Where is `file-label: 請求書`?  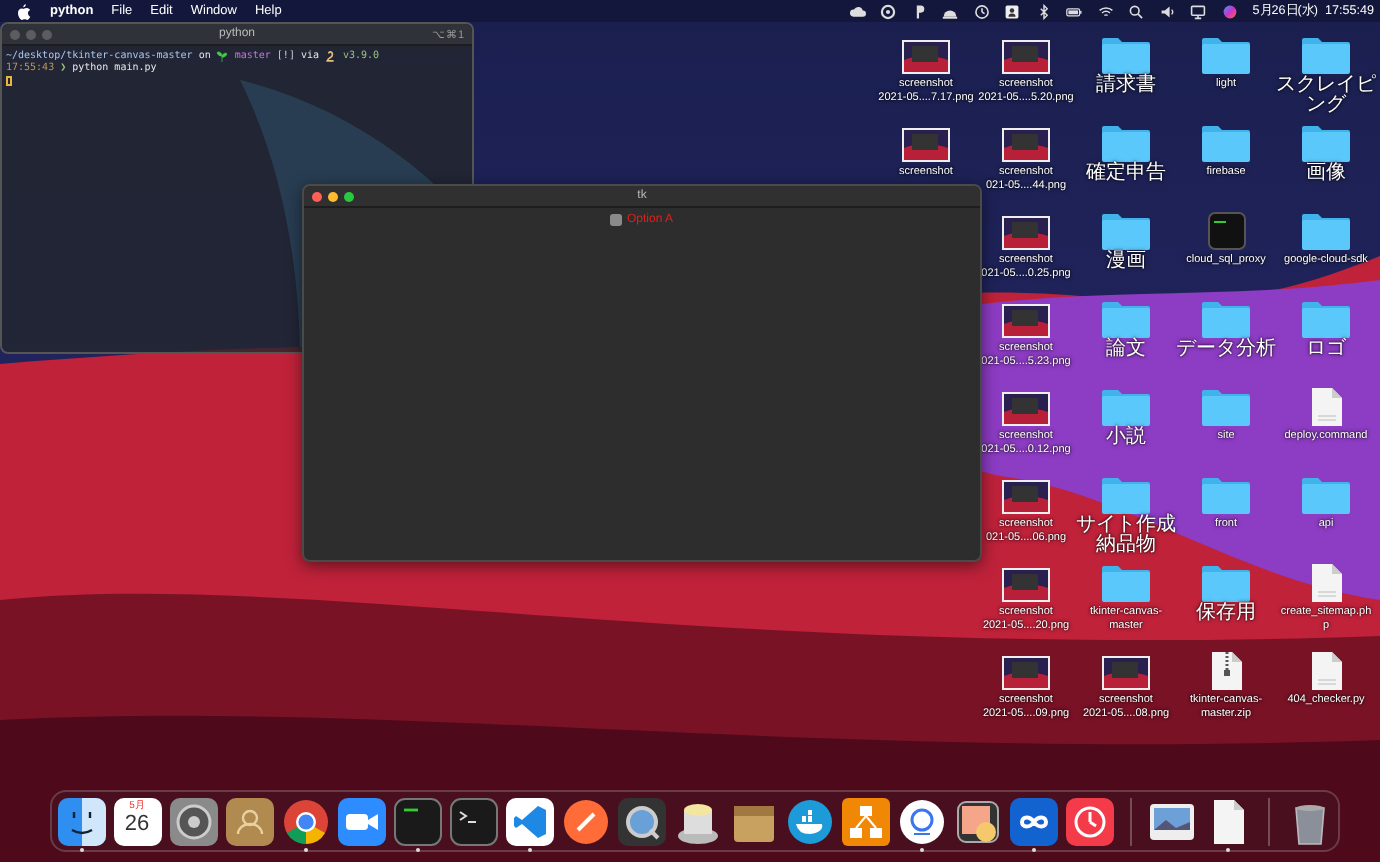
file-label: 請求書 is located at coordinates (1126, 86).